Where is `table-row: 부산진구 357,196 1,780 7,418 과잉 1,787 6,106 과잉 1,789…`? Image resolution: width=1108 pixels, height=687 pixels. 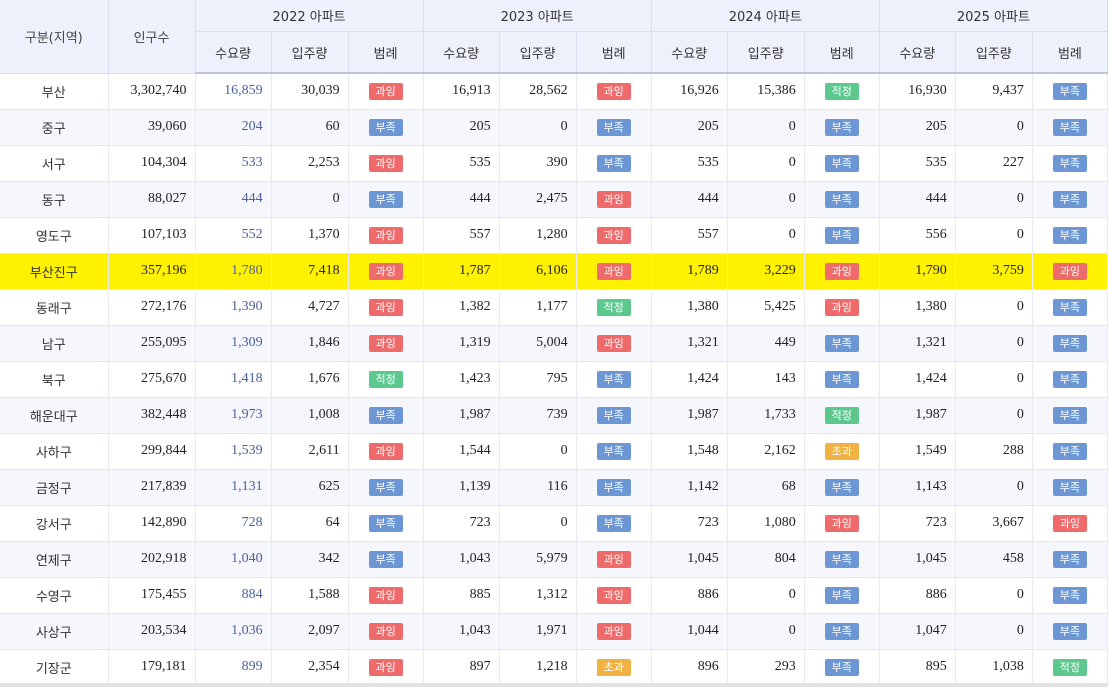 table-row: 부산진구 357,196 1,780 7,418 과잉 1,787 6,106 과잉 1,789… is located at coordinates (554, 271).